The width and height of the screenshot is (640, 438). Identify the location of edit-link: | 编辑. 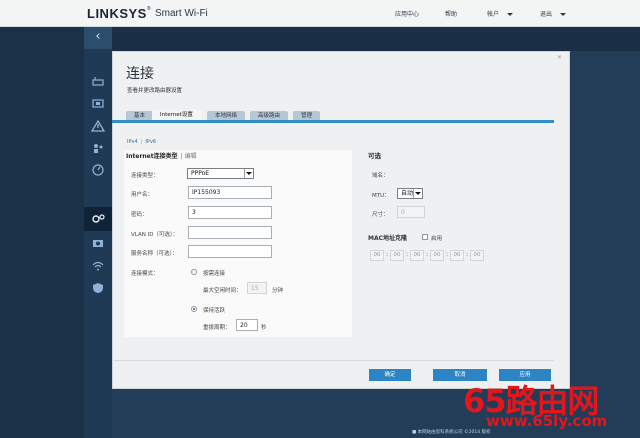
(189, 156).